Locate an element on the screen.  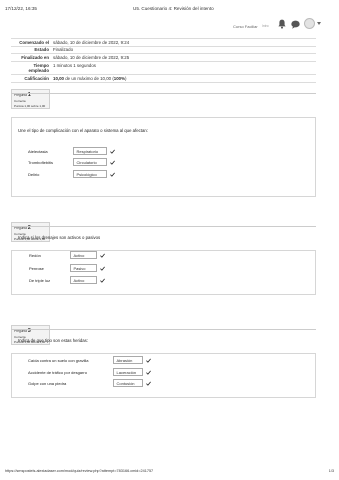
match-label: Redón is located at coordinates (35, 255).